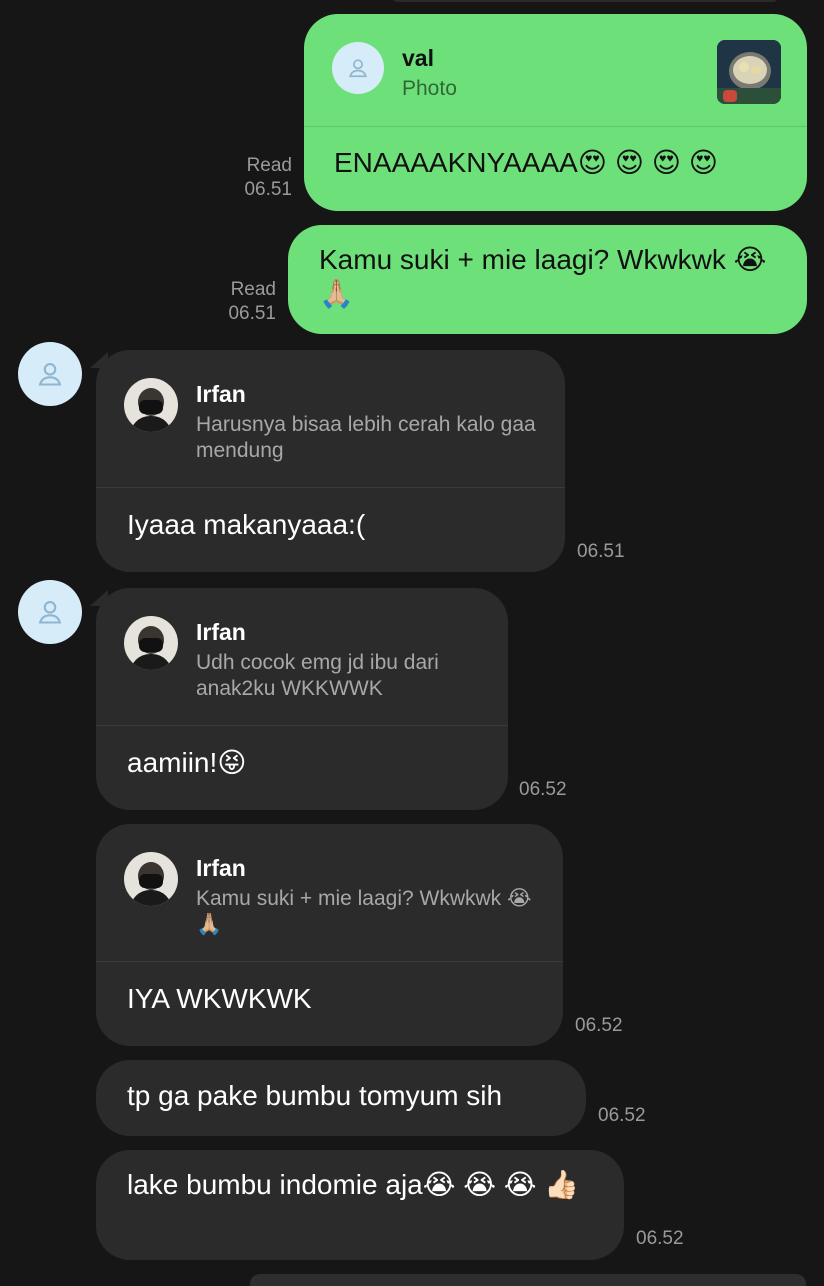 Image resolution: width=824 pixels, height=1286 pixels. What do you see at coordinates (246, 524) in the screenshot?
I see `message-text: Iyaaa makanyaaa:(` at bounding box center [246, 524].